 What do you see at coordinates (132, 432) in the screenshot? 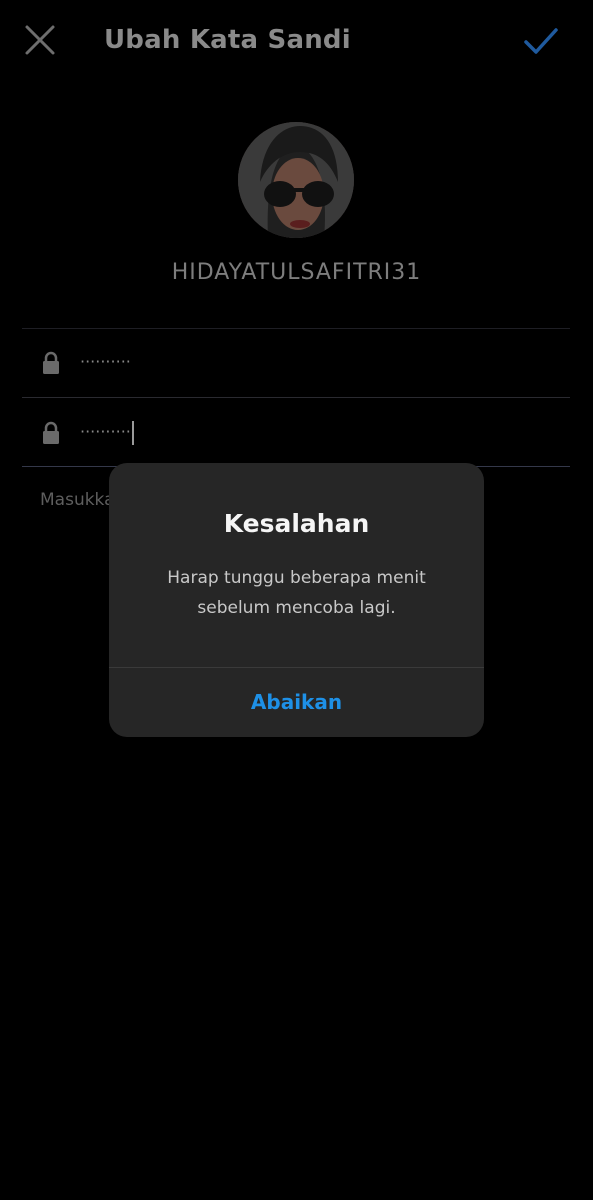
I see `text-caret` at bounding box center [132, 432].